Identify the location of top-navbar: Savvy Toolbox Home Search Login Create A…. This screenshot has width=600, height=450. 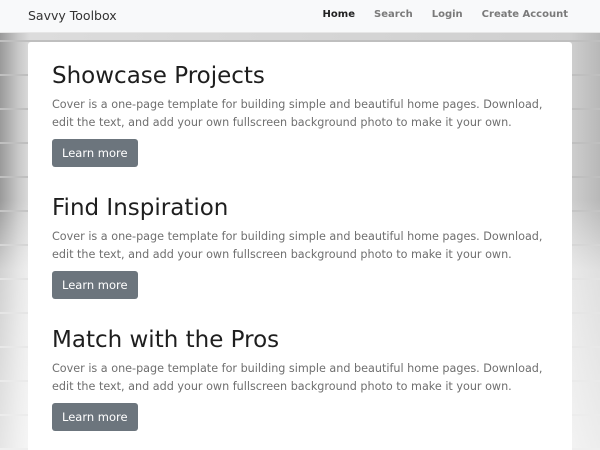
(300, 16).